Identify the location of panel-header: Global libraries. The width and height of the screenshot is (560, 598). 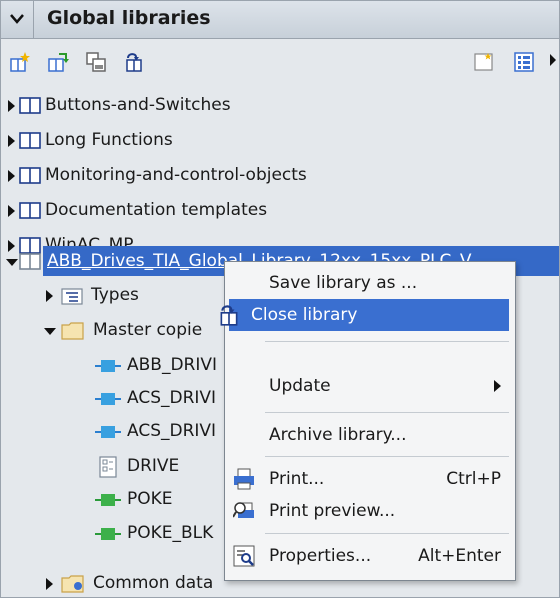
(280, 20).